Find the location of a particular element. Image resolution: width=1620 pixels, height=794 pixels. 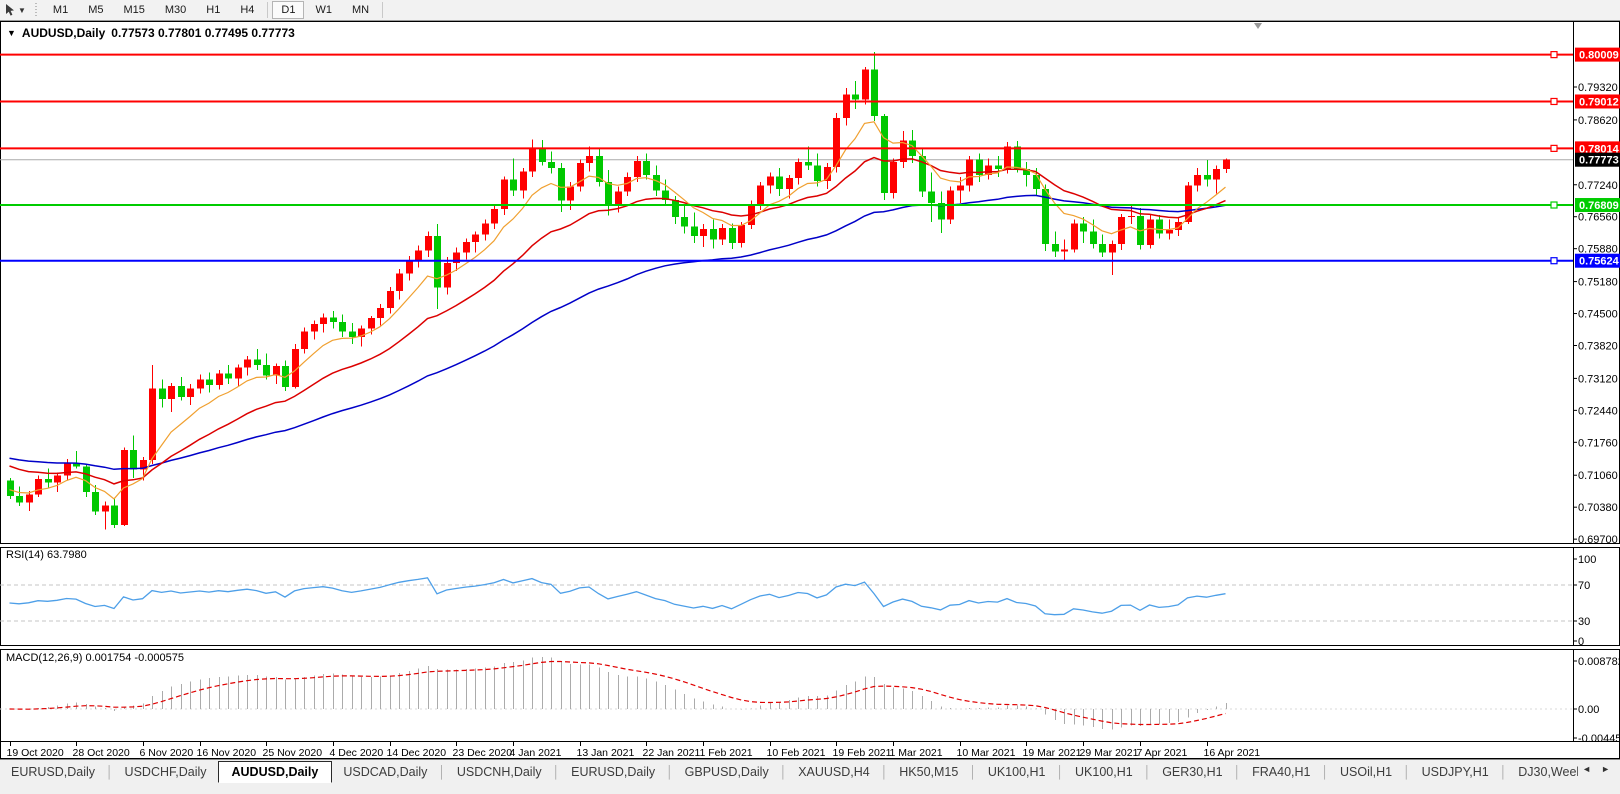

svg-text: 14 Dec 2020 is located at coordinates (417, 753).